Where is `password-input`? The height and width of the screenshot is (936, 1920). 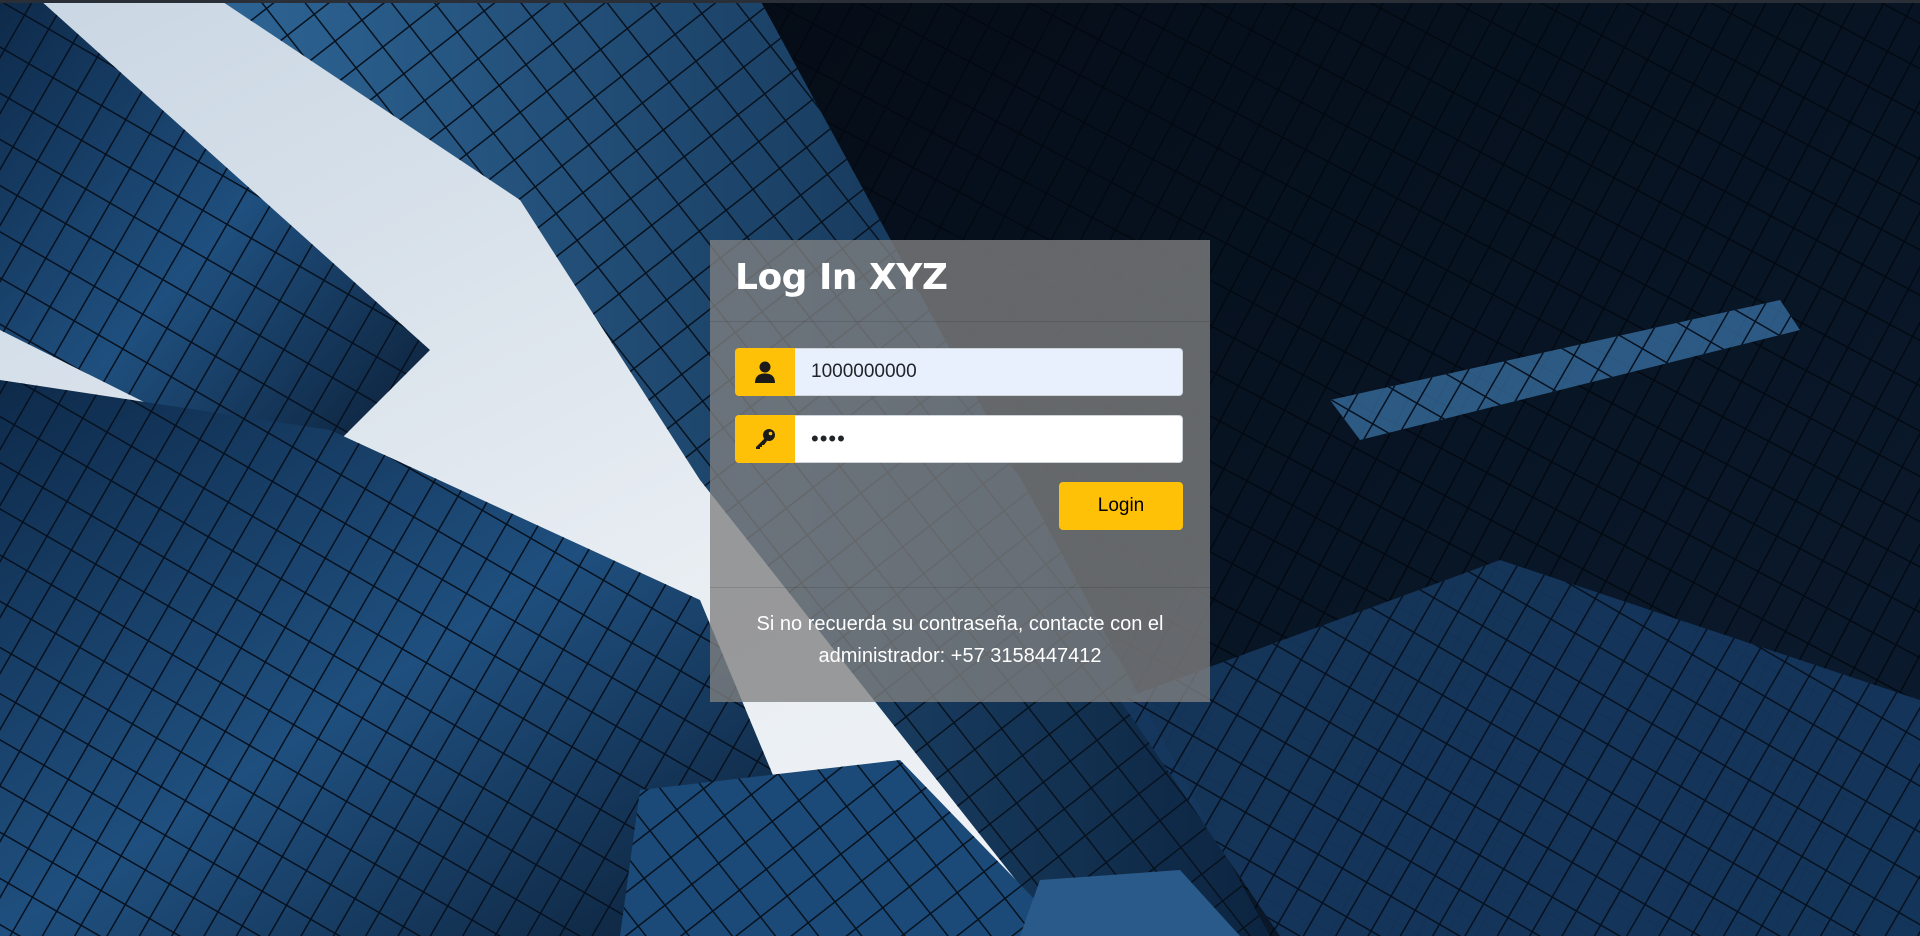
password-input is located at coordinates (989, 439).